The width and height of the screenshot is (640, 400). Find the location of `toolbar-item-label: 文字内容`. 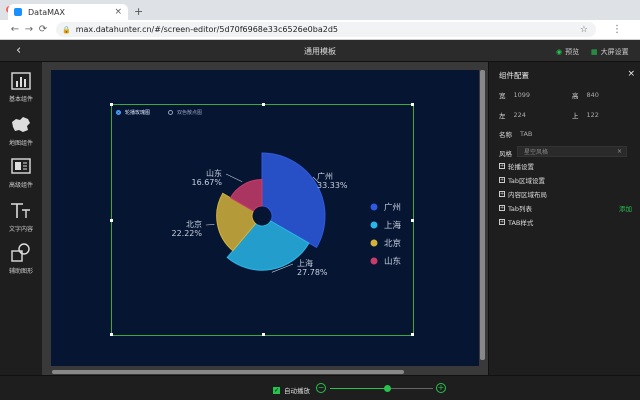

toolbar-item-label: 文字内容 is located at coordinates (20, 229).